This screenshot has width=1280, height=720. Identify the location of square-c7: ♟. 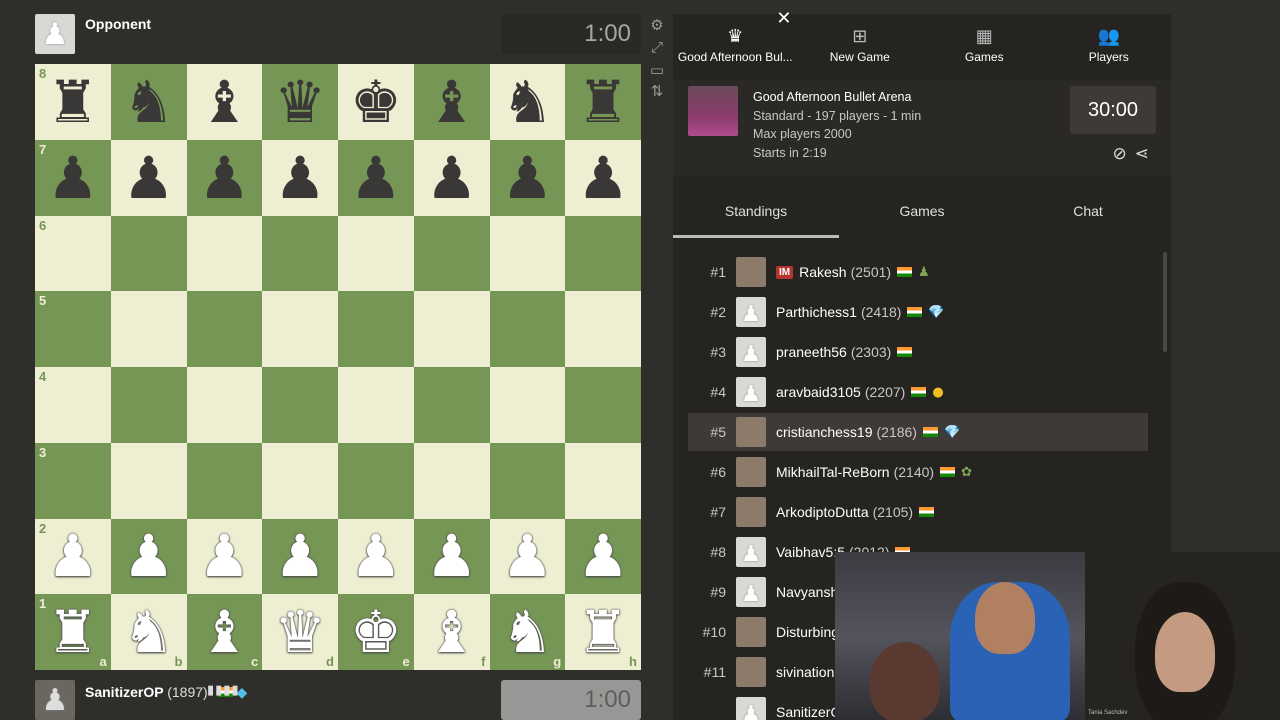
(224, 177).